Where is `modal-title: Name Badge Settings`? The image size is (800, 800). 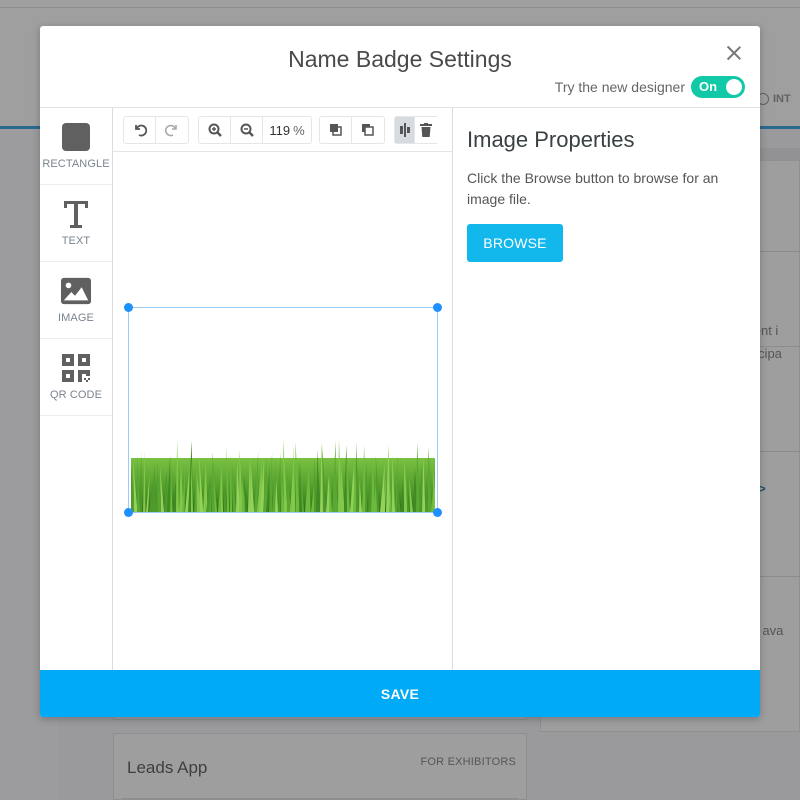
modal-title: Name Badge Settings is located at coordinates (400, 59).